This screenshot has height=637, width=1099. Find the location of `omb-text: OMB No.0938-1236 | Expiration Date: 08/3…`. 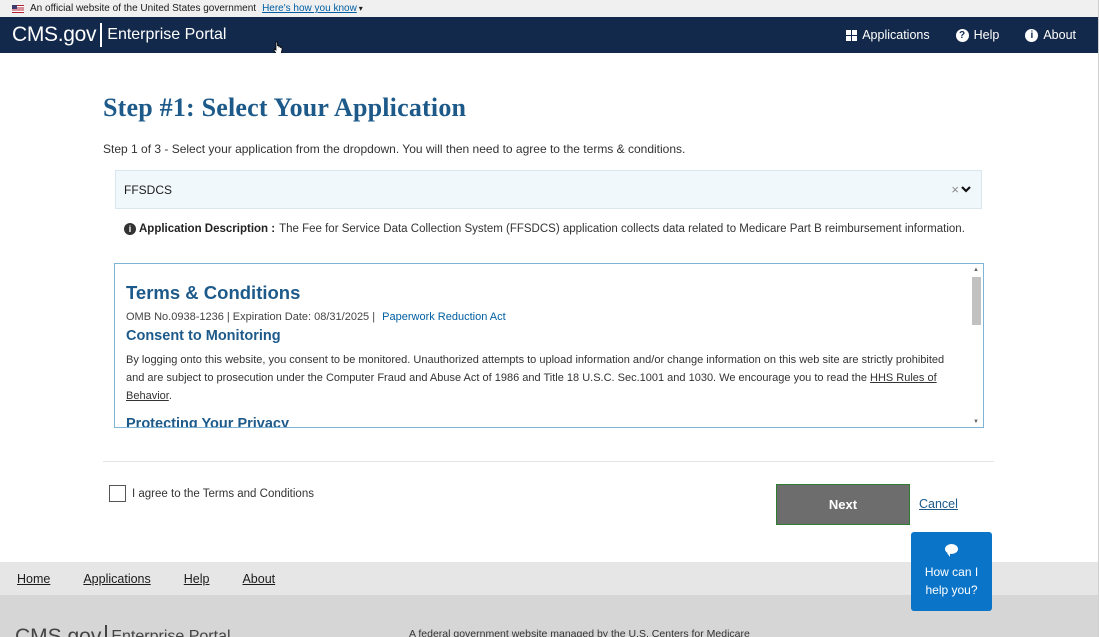

omb-text: OMB No.0938-1236 | Expiration Date: 08/3… is located at coordinates (251, 317).